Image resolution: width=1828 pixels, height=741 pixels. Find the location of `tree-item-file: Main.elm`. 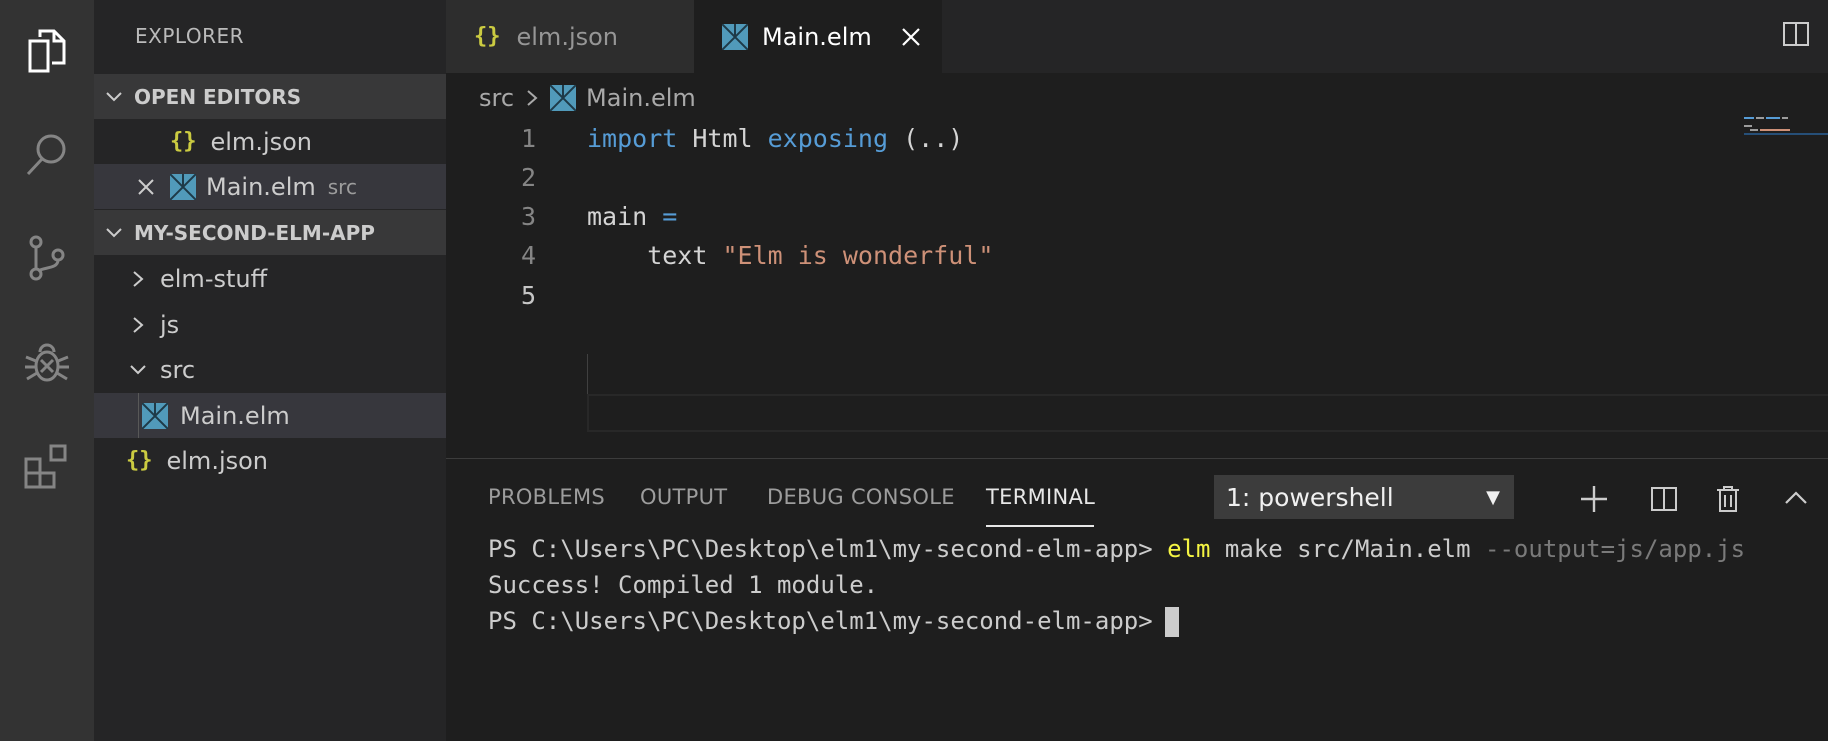

tree-item-file: Main.elm is located at coordinates (270, 415).